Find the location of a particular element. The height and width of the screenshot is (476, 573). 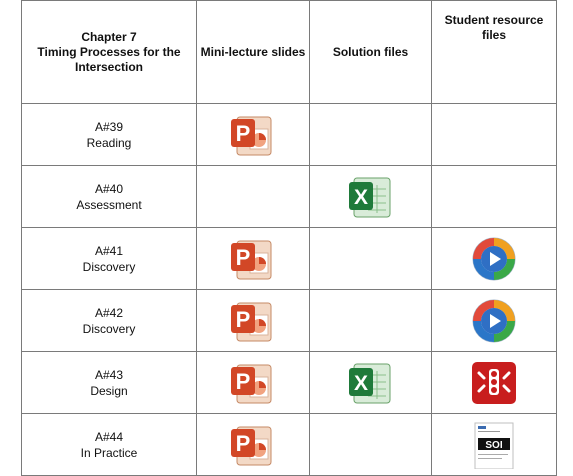

activity-cell: A#43 Design is located at coordinates (109, 382).